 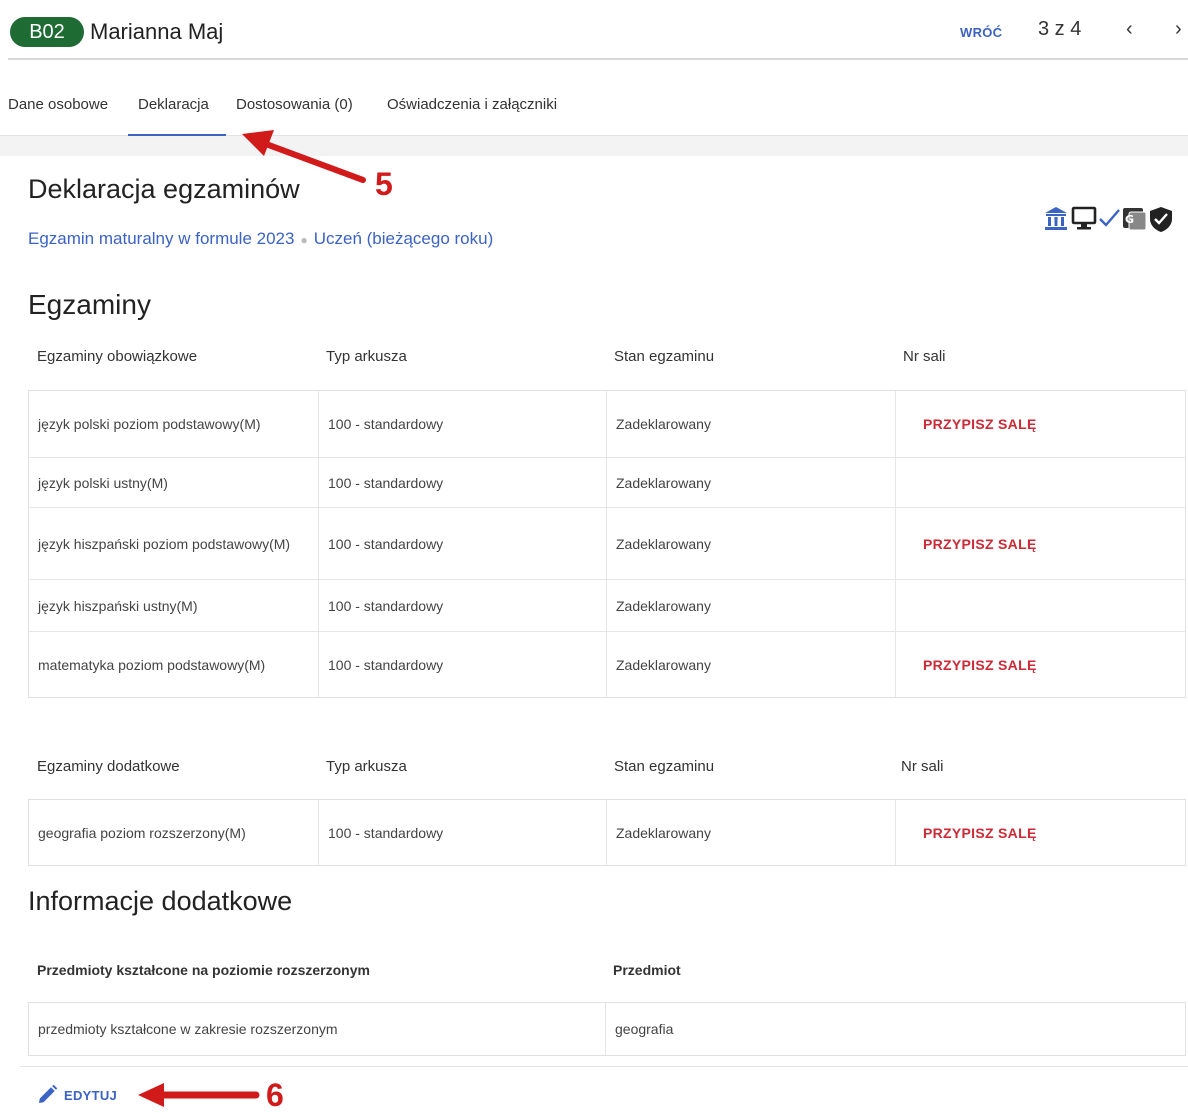 I want to click on exam-subject: język hiszpański poziom podstawowy(M), so click(x=174, y=543).